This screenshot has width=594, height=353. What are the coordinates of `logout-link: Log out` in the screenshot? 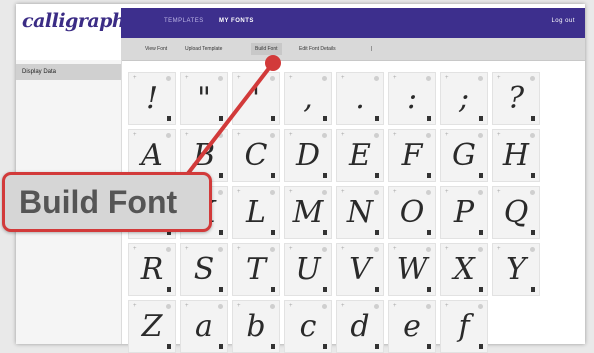 It's located at (563, 21).